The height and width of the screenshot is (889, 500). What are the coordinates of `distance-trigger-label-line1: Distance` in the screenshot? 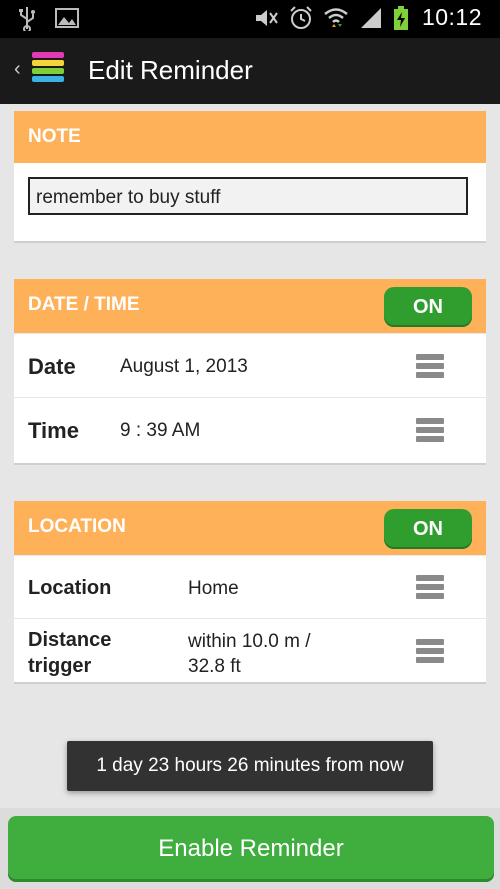 It's located at (70, 640).